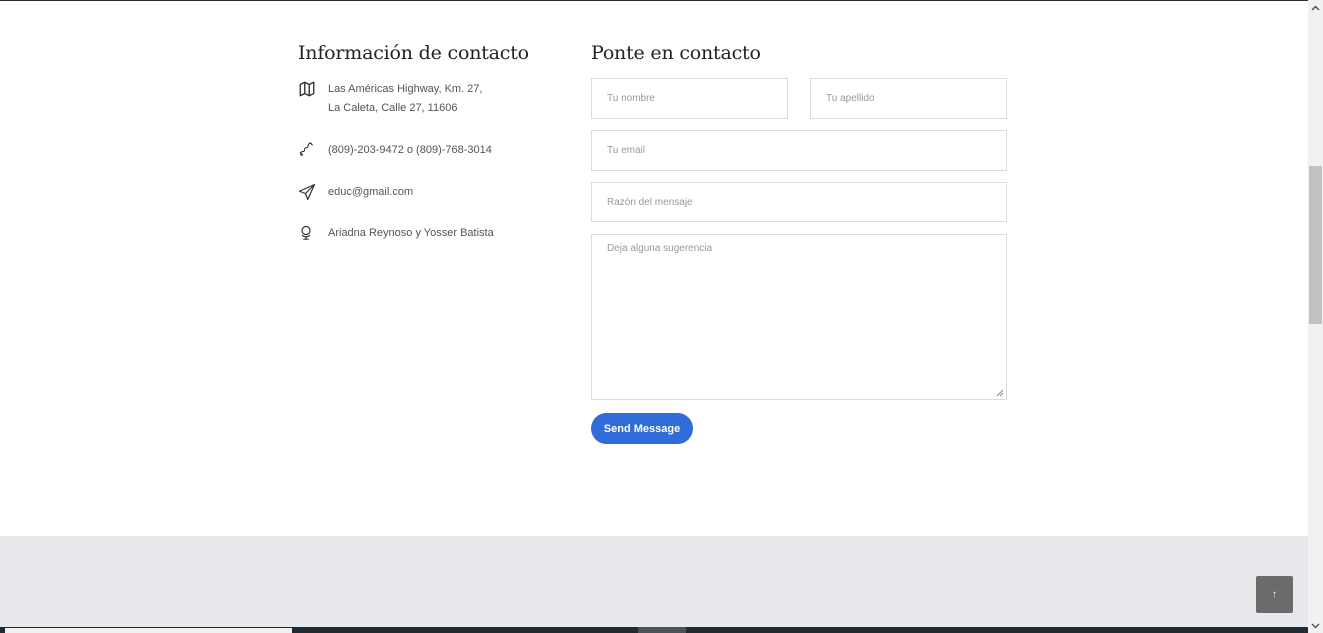  What do you see at coordinates (689, 98) in the screenshot?
I see `first-name-input: Tu nombre` at bounding box center [689, 98].